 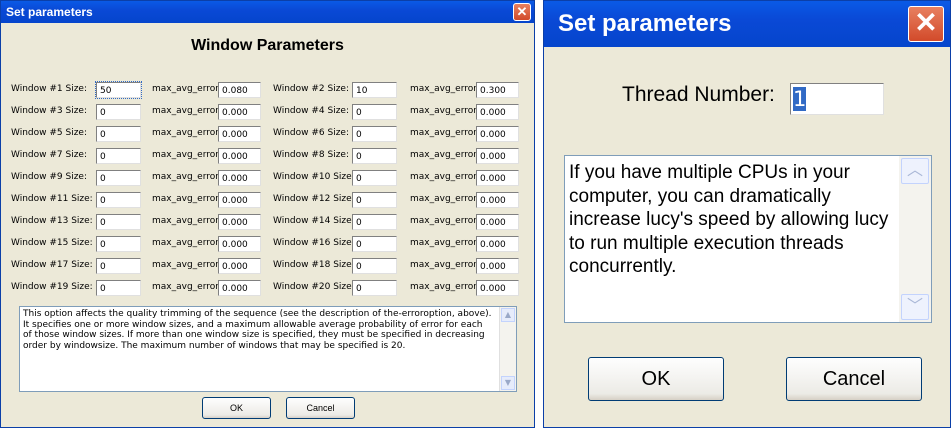 I want to click on scroll-down-icon: ▼, so click(x=508, y=383).